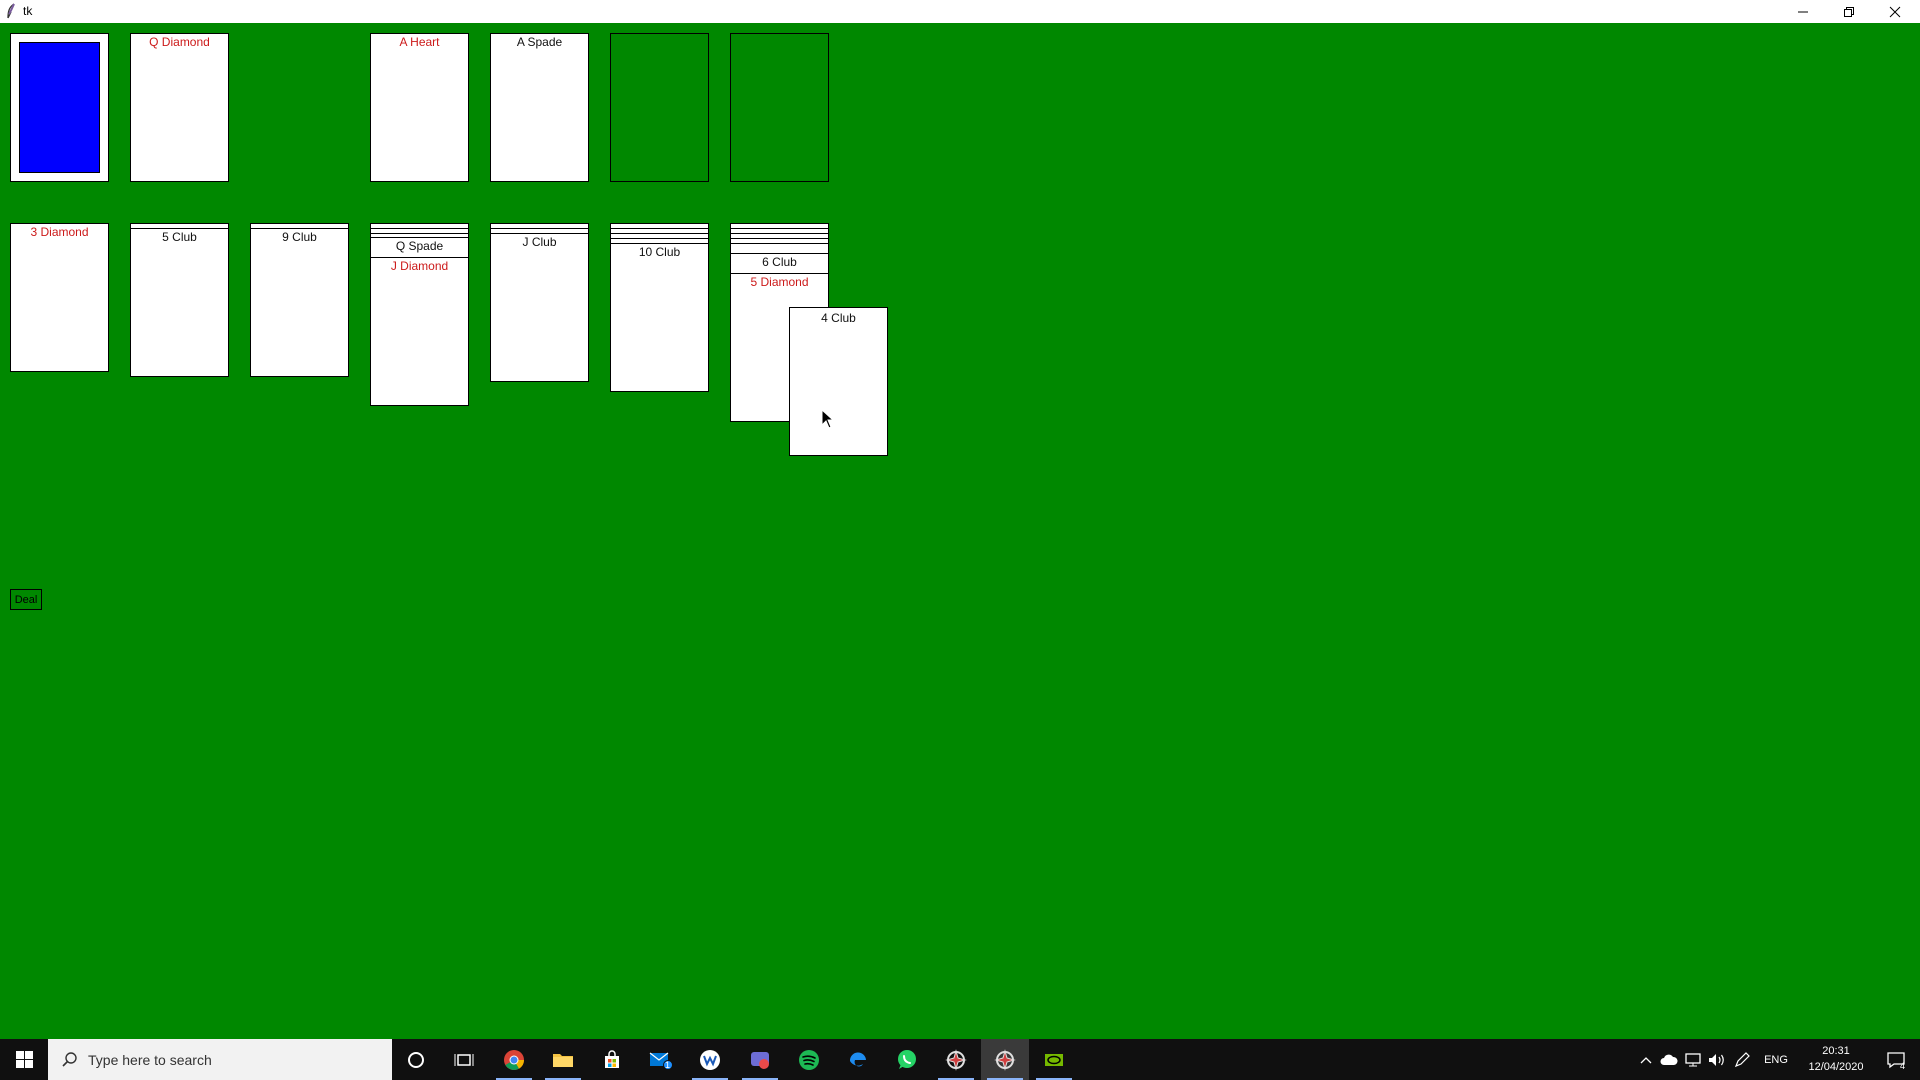 The image size is (1920, 1080). What do you see at coordinates (419, 42) in the screenshot?
I see `card-label: A Heart` at bounding box center [419, 42].